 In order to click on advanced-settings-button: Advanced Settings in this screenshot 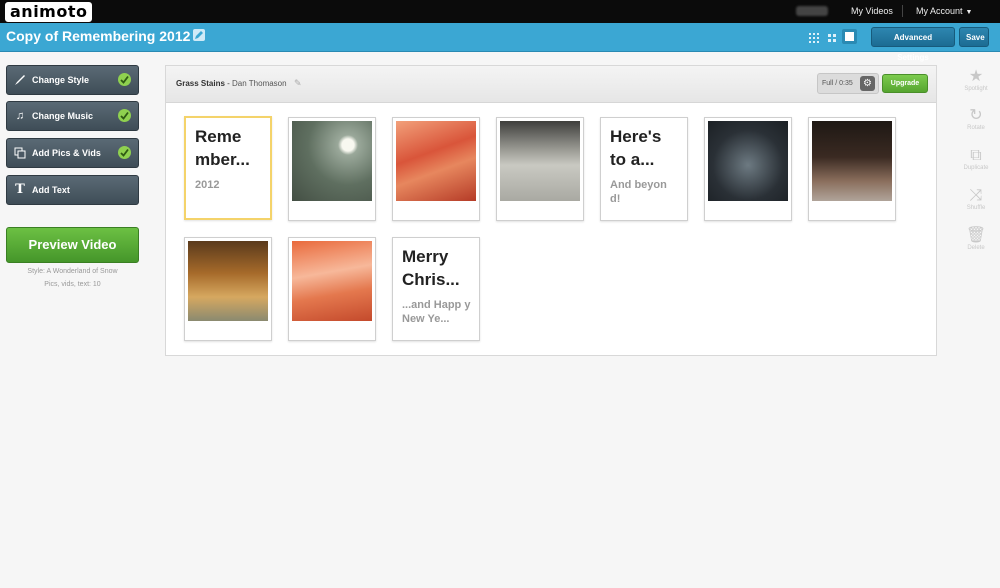, I will do `click(913, 44)`.